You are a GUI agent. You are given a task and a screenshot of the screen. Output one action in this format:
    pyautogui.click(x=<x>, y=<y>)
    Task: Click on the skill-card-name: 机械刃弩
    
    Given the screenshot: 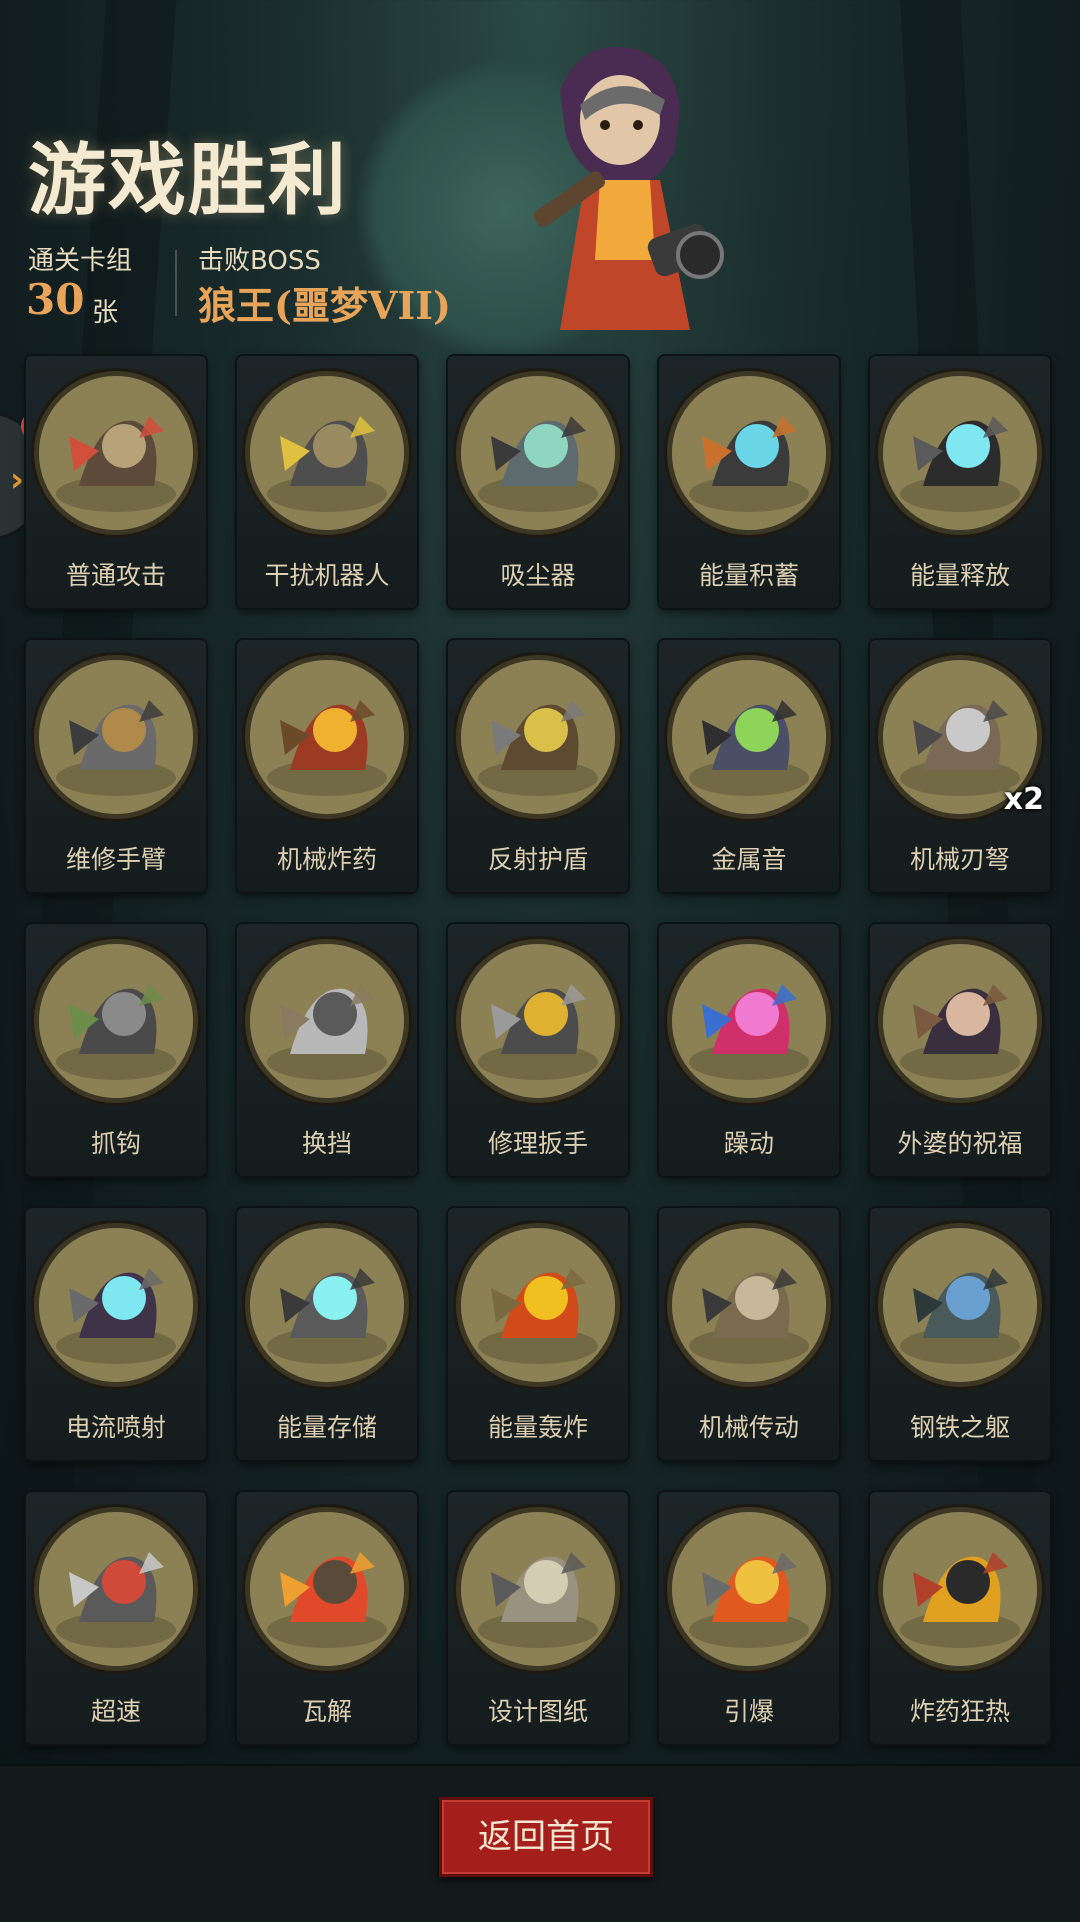 What is the action you would take?
    pyautogui.click(x=959, y=859)
    